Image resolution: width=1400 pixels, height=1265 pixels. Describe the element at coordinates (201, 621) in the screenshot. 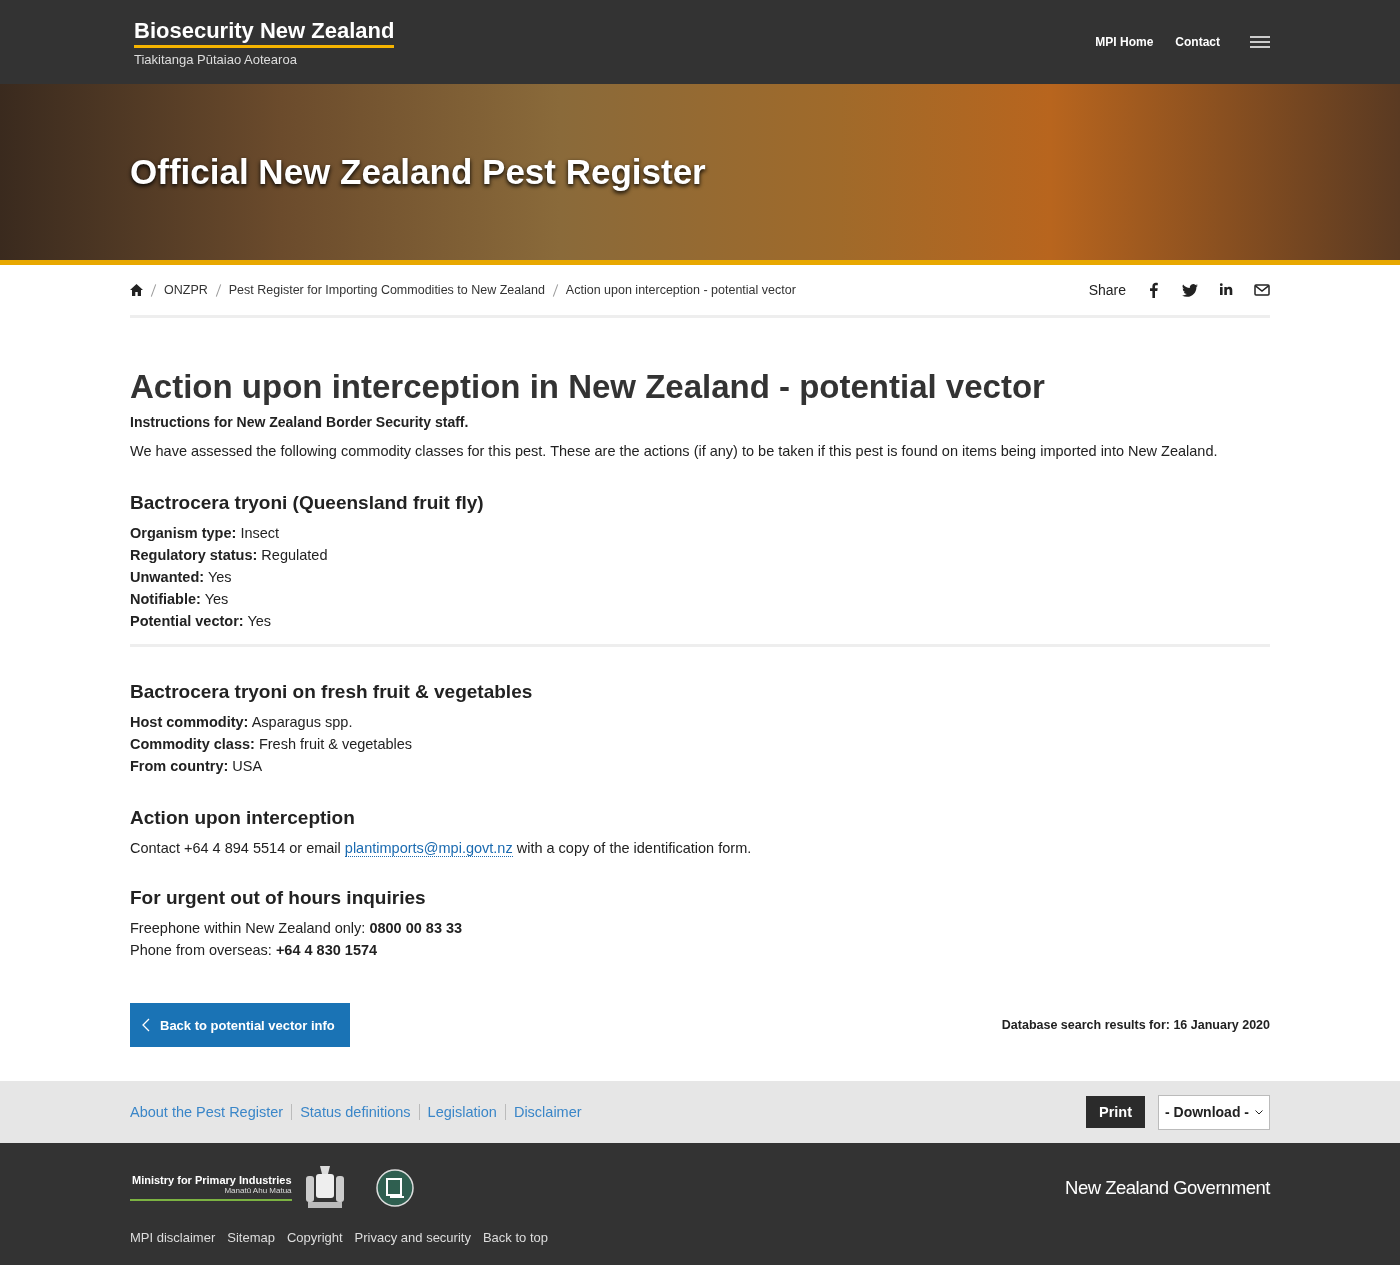

I see `pest-fact: Potential vector: Yes` at that location.